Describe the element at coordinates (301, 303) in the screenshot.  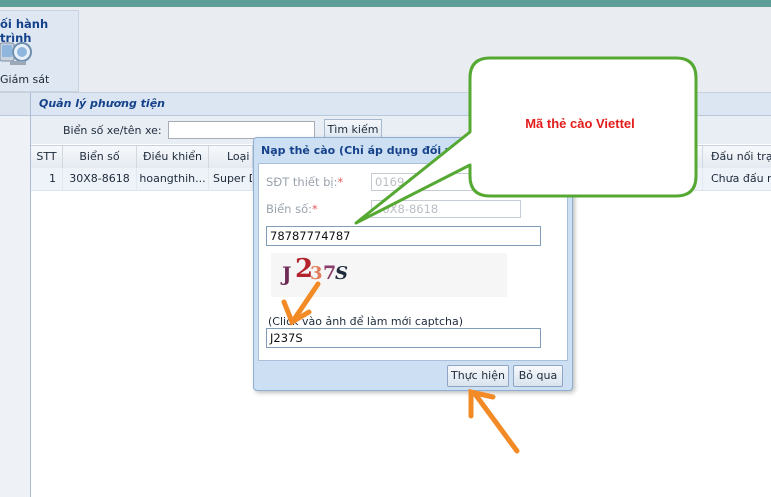
I see `arrow-to-captcha` at that location.